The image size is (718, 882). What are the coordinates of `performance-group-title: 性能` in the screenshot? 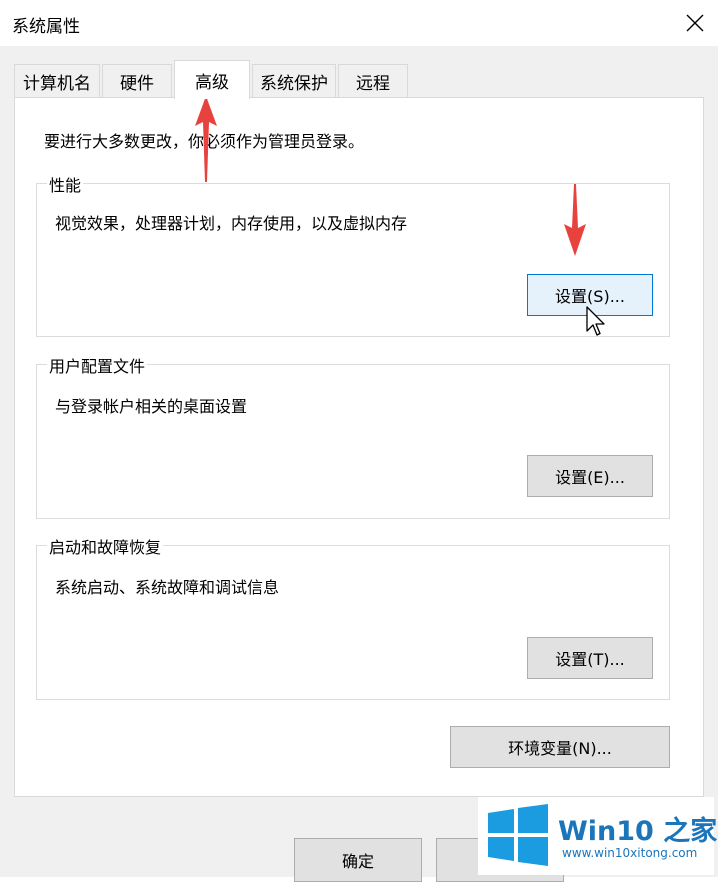 It's located at (65, 184).